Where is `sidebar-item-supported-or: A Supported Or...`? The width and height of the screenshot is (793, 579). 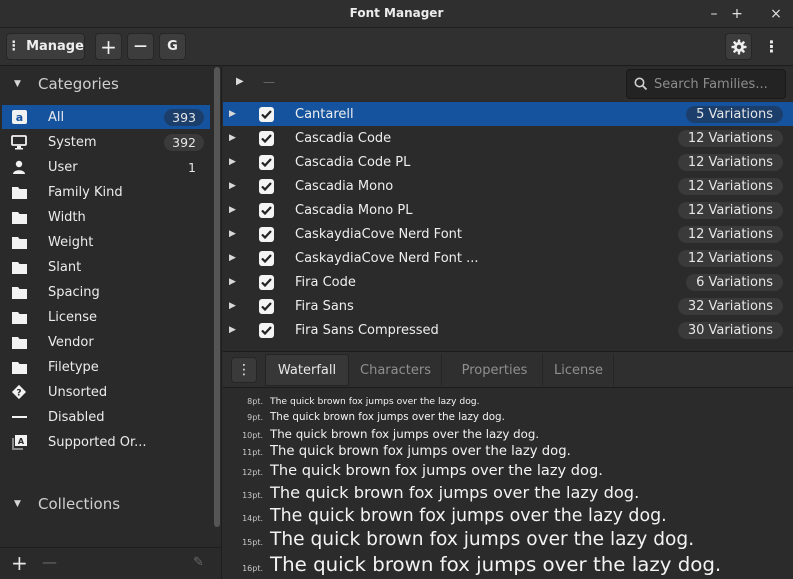 sidebar-item-supported-or: A Supported Or... is located at coordinates (106, 442).